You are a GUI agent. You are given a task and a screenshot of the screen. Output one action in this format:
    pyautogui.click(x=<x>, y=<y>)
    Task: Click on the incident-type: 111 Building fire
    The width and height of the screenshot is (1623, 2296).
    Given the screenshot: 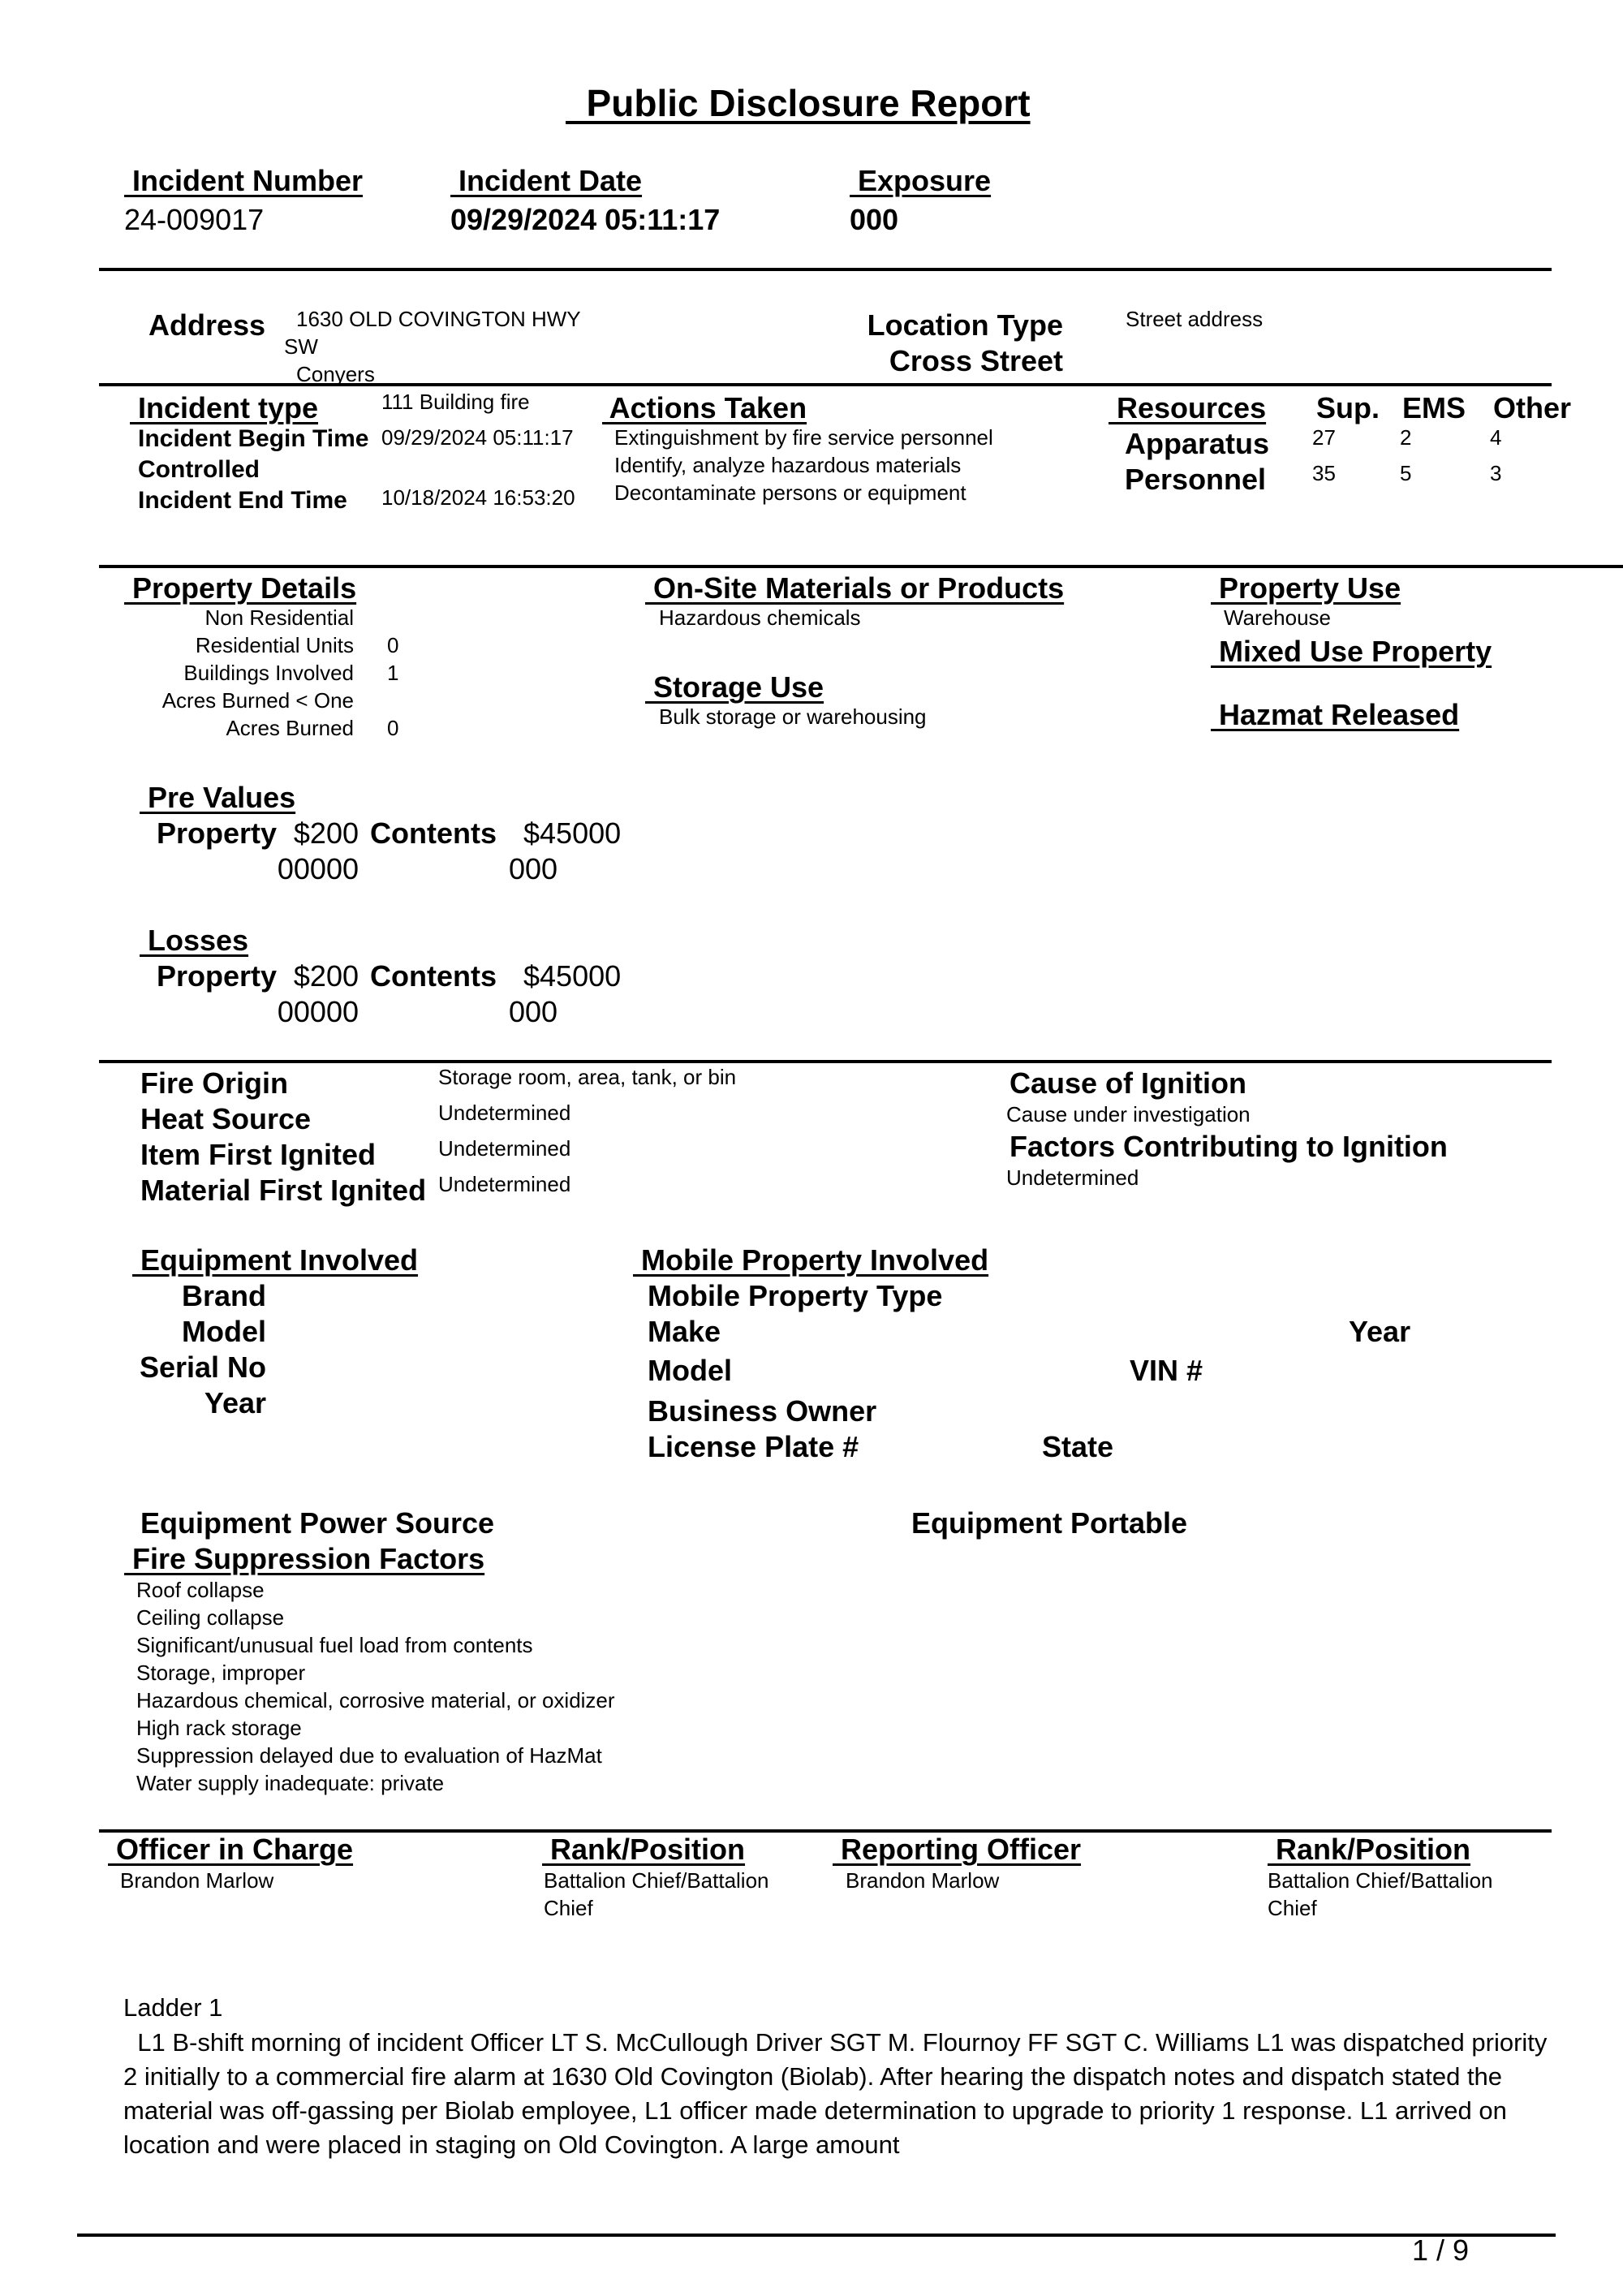 What is the action you would take?
    pyautogui.click(x=455, y=402)
    